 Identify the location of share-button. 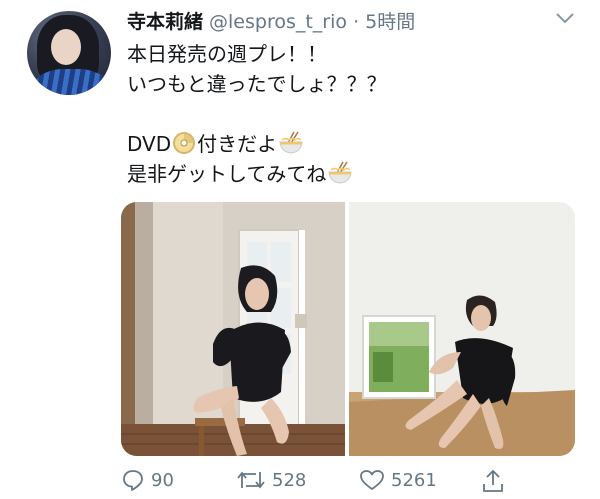
(496, 481).